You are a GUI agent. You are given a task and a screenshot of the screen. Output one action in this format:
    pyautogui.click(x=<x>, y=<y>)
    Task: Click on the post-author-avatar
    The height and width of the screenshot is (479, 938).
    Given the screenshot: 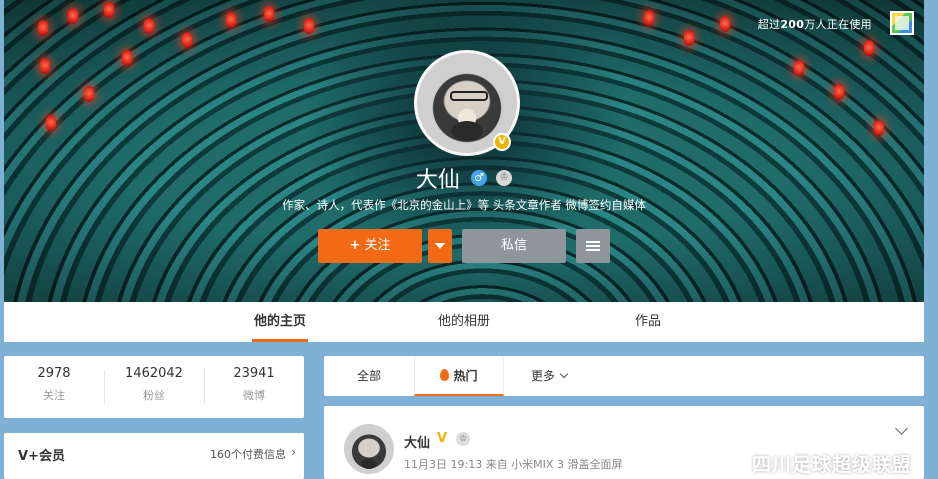 What is the action you would take?
    pyautogui.click(x=369, y=449)
    